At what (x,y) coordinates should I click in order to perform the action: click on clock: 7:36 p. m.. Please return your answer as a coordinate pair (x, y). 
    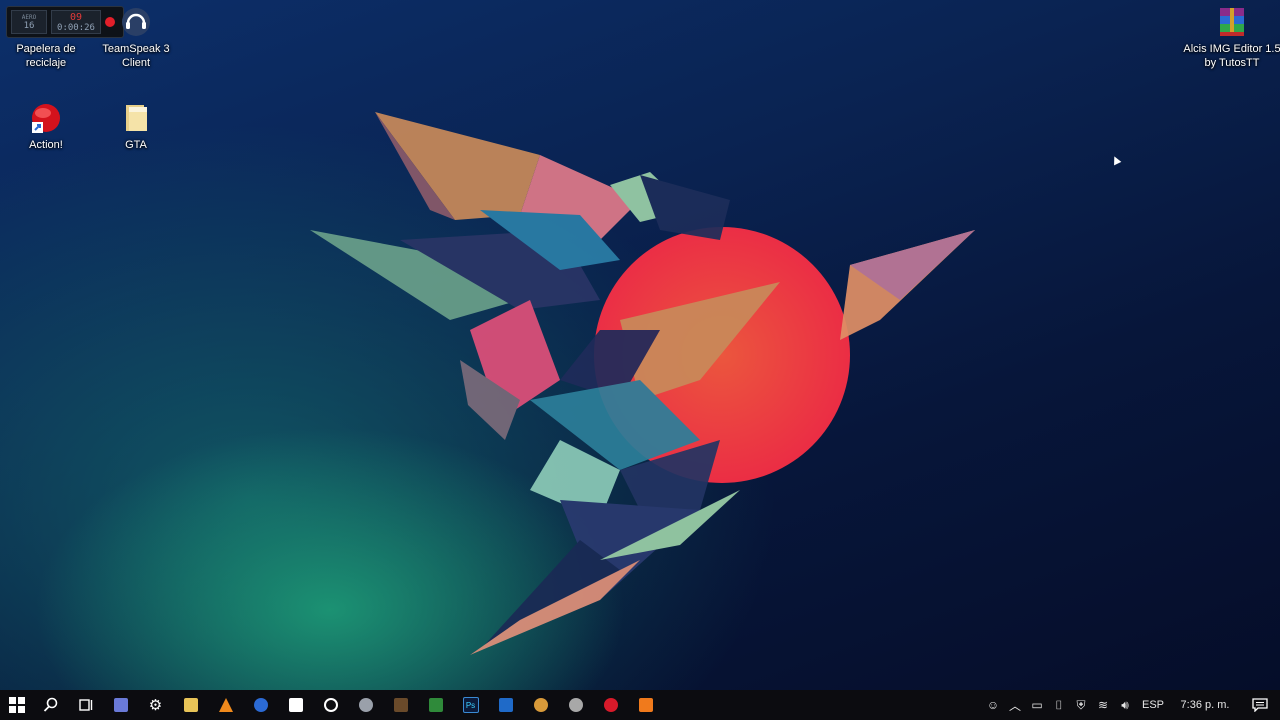
    Looking at the image, I should click on (1205, 705).